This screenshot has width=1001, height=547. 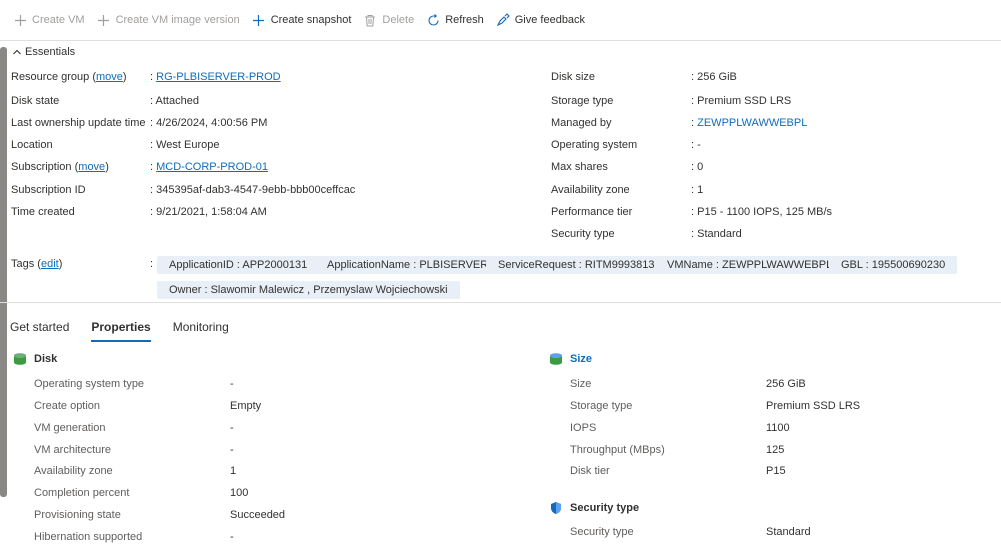 I want to click on tab-bar: Get started Properties Monitoring, so click(x=130, y=331).